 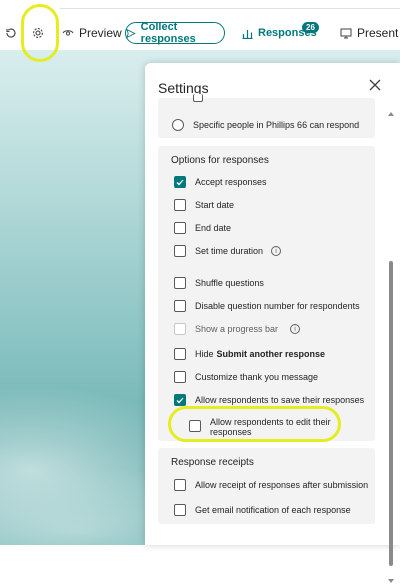 I want to click on monitor-icon, so click(x=346, y=33).